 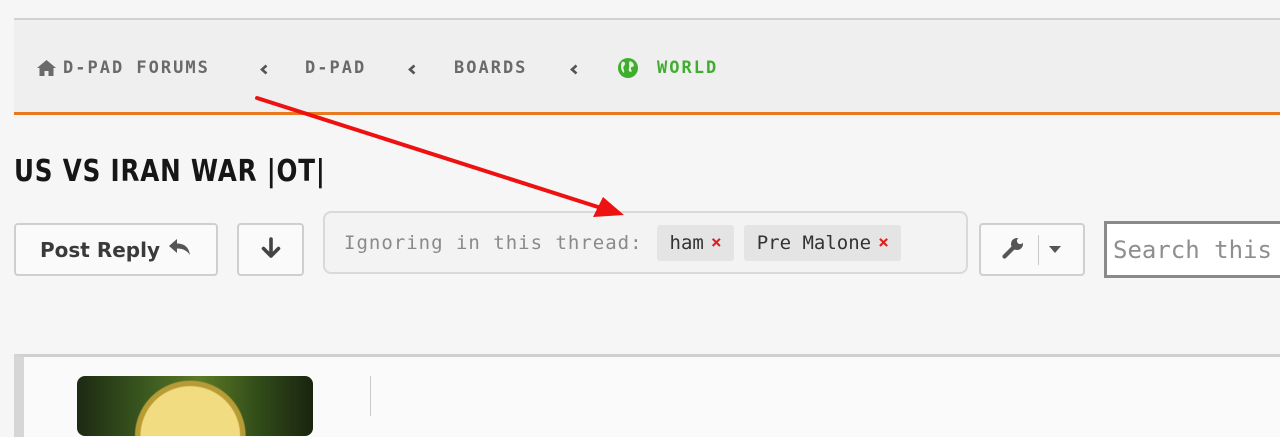 I want to click on search-thread-input, so click(x=1192, y=249).